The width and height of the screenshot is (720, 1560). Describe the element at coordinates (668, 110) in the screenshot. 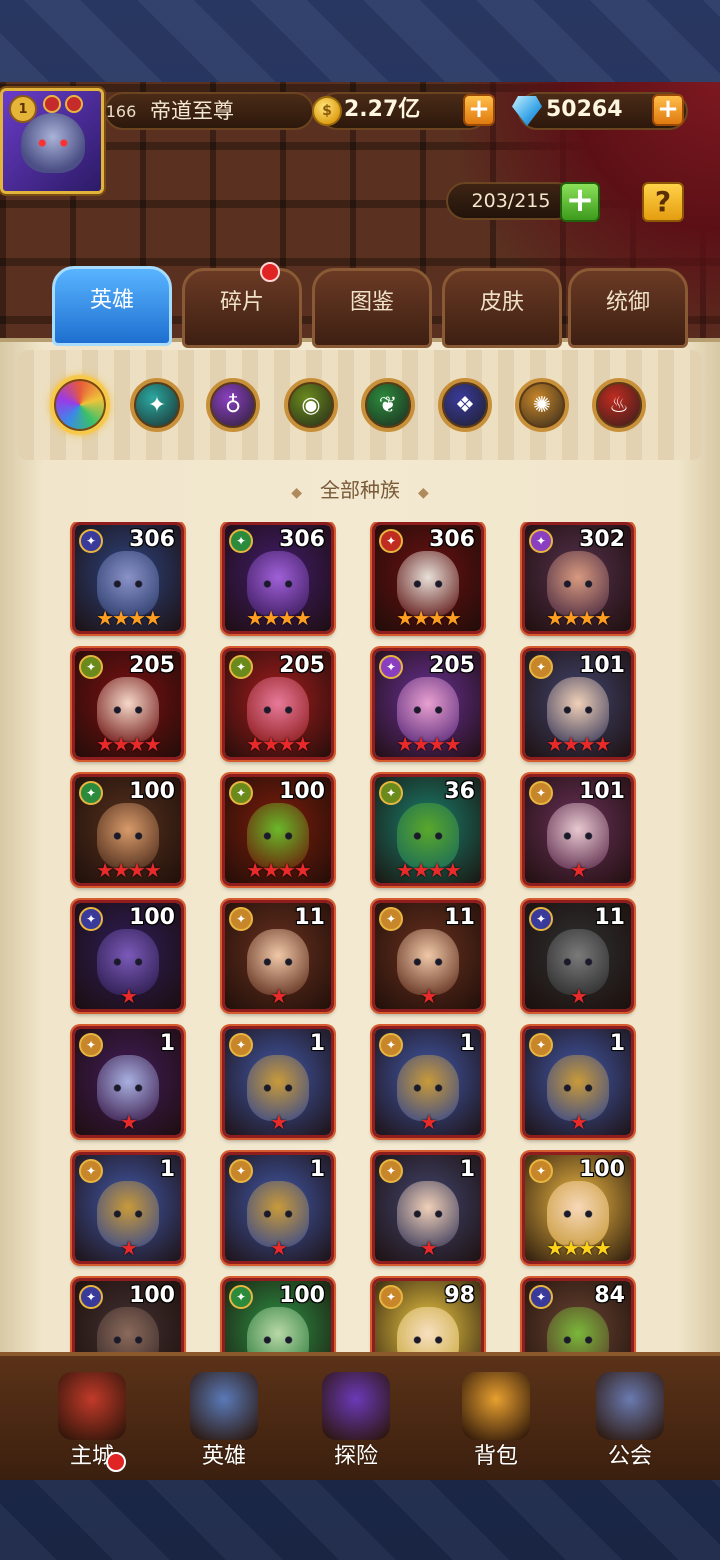

I see `add-gems-button: +` at that location.